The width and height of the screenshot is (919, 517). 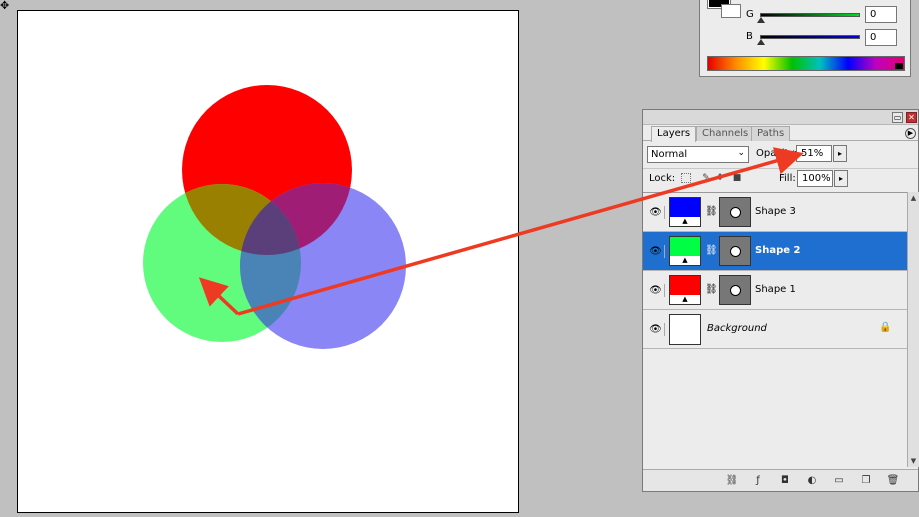 I want to click on blend-mode-select: Normal ⌄, so click(x=698, y=154).